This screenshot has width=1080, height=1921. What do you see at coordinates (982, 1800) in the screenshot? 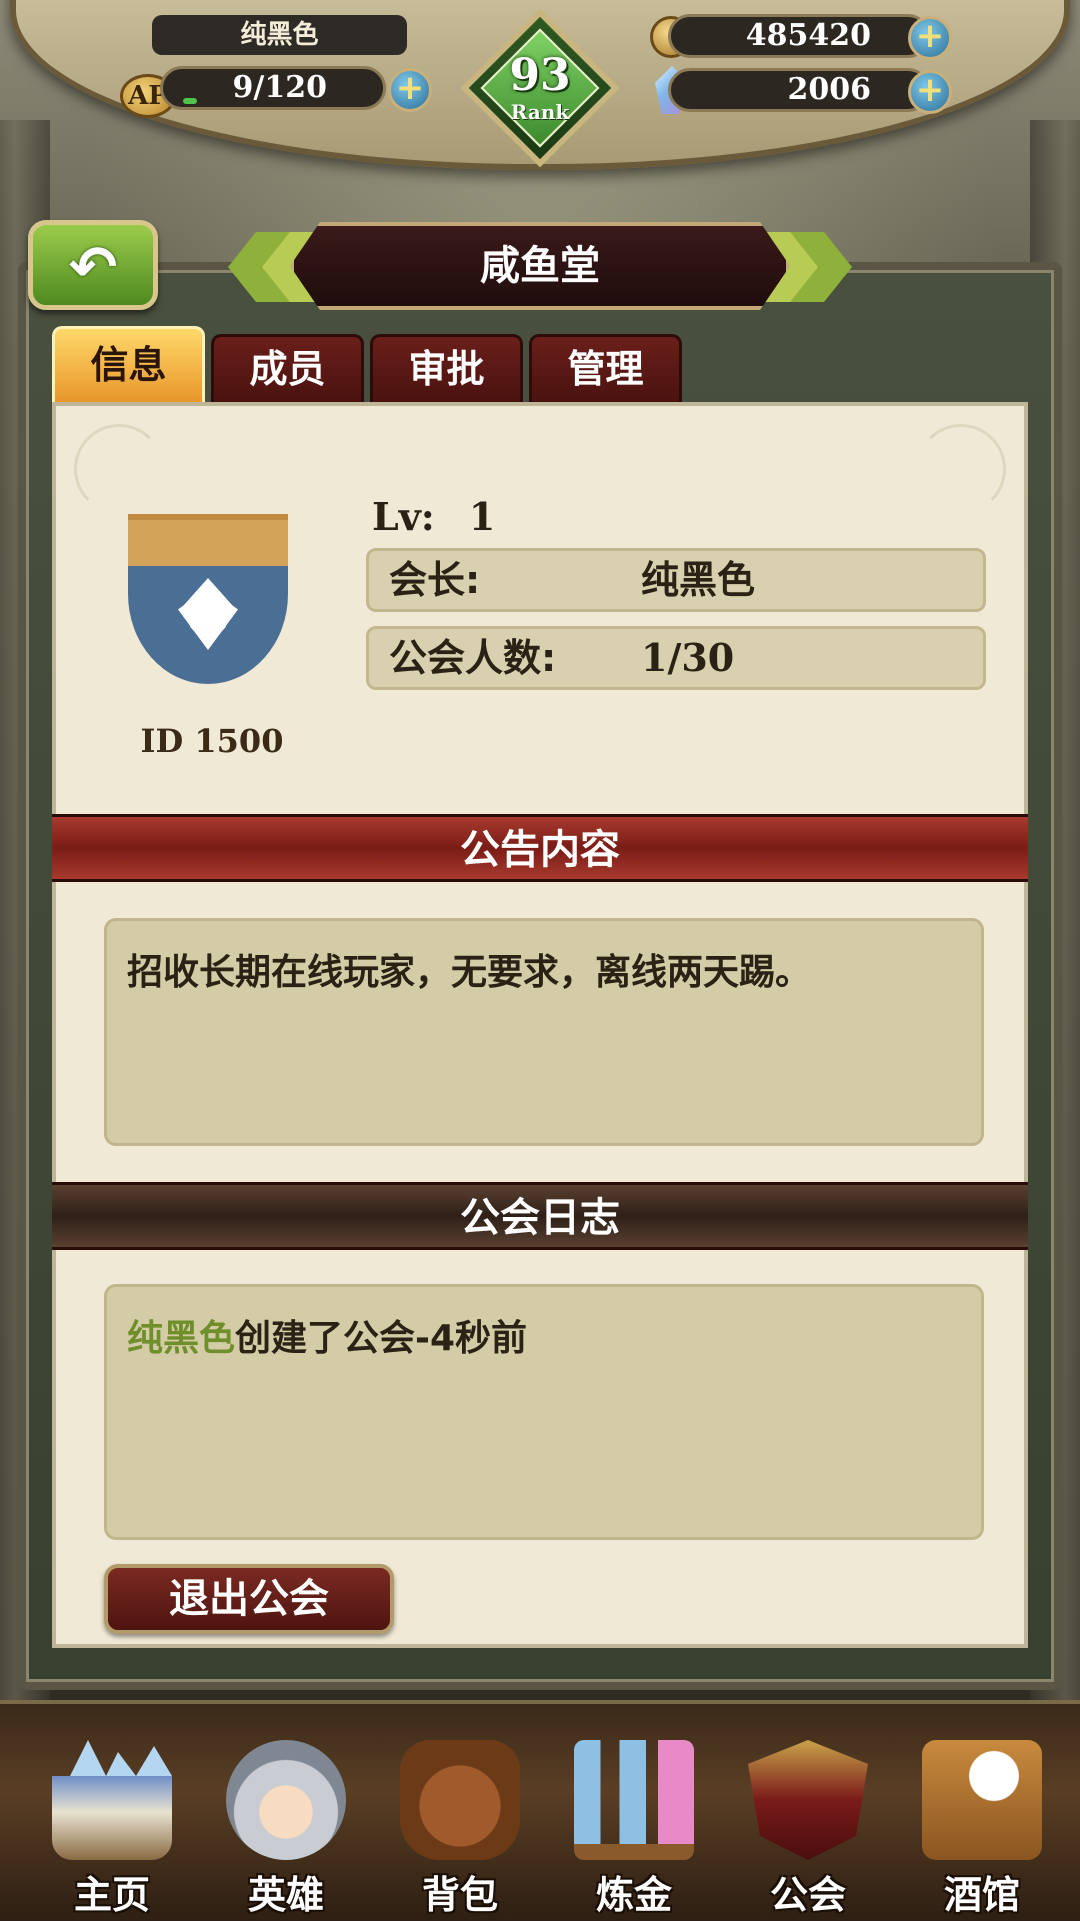
I see `tavern-food-icon` at bounding box center [982, 1800].